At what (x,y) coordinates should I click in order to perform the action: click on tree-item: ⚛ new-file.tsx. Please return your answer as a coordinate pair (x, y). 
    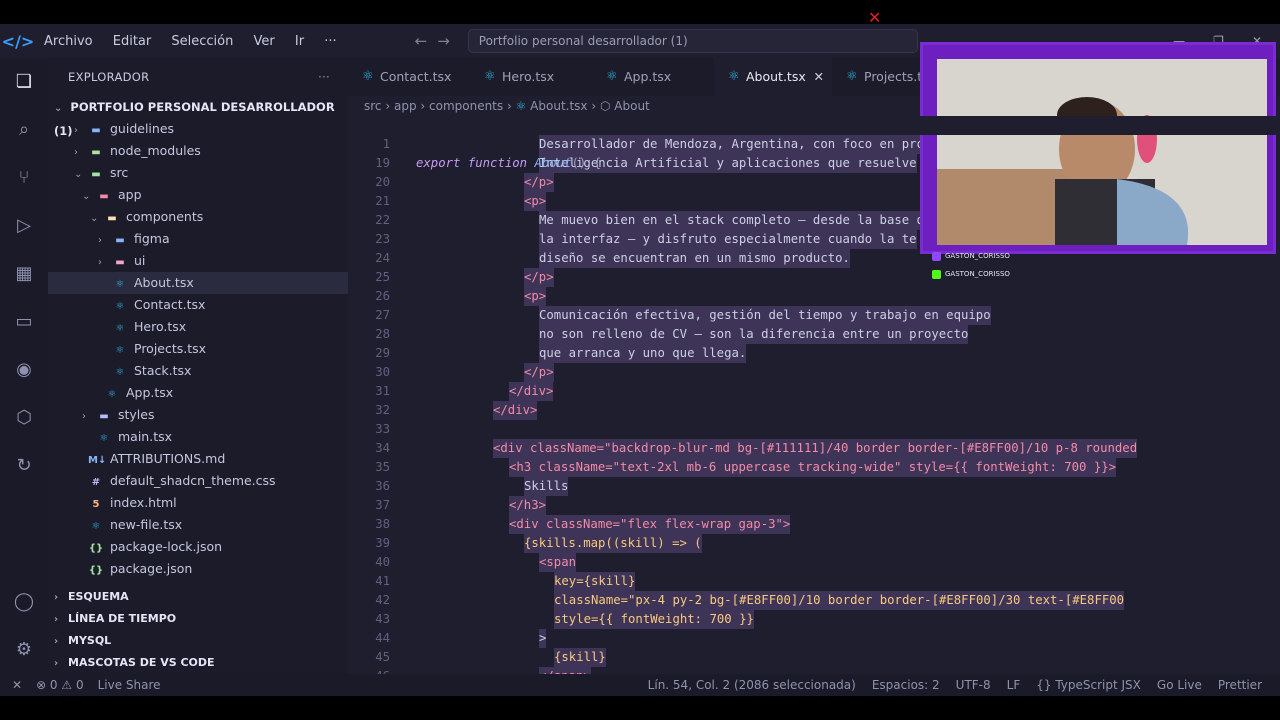
    Looking at the image, I should click on (198, 525).